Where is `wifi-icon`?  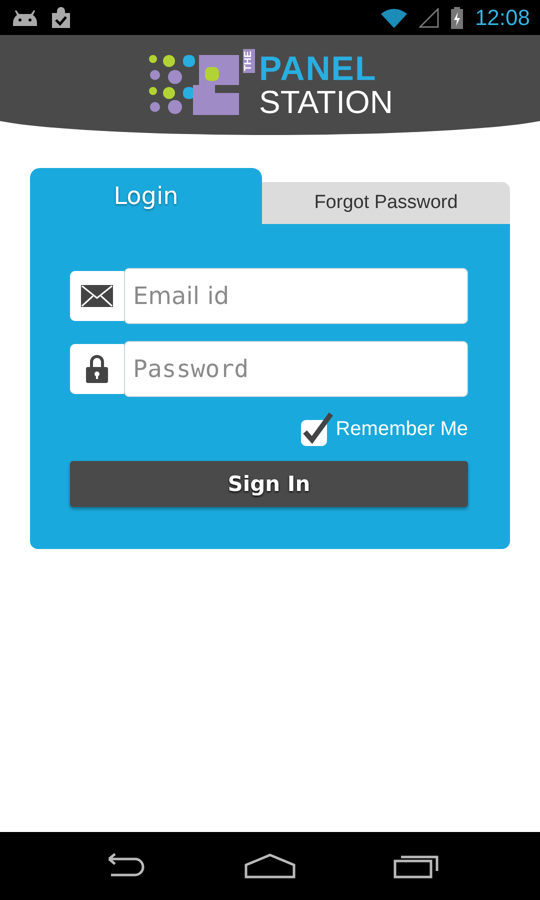 wifi-icon is located at coordinates (393, 18).